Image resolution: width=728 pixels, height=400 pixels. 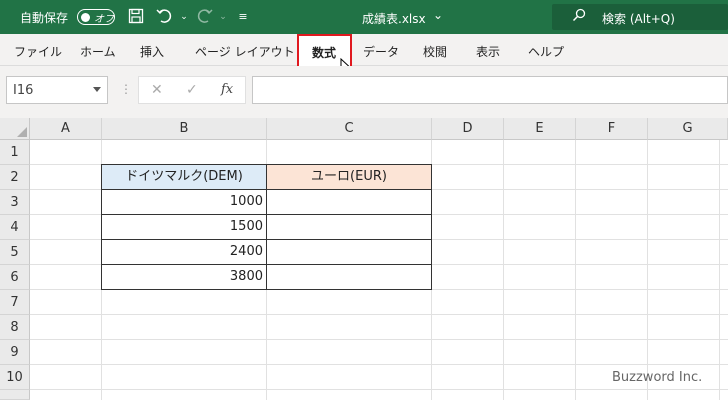 I want to click on column-header-f: F, so click(x=612, y=129).